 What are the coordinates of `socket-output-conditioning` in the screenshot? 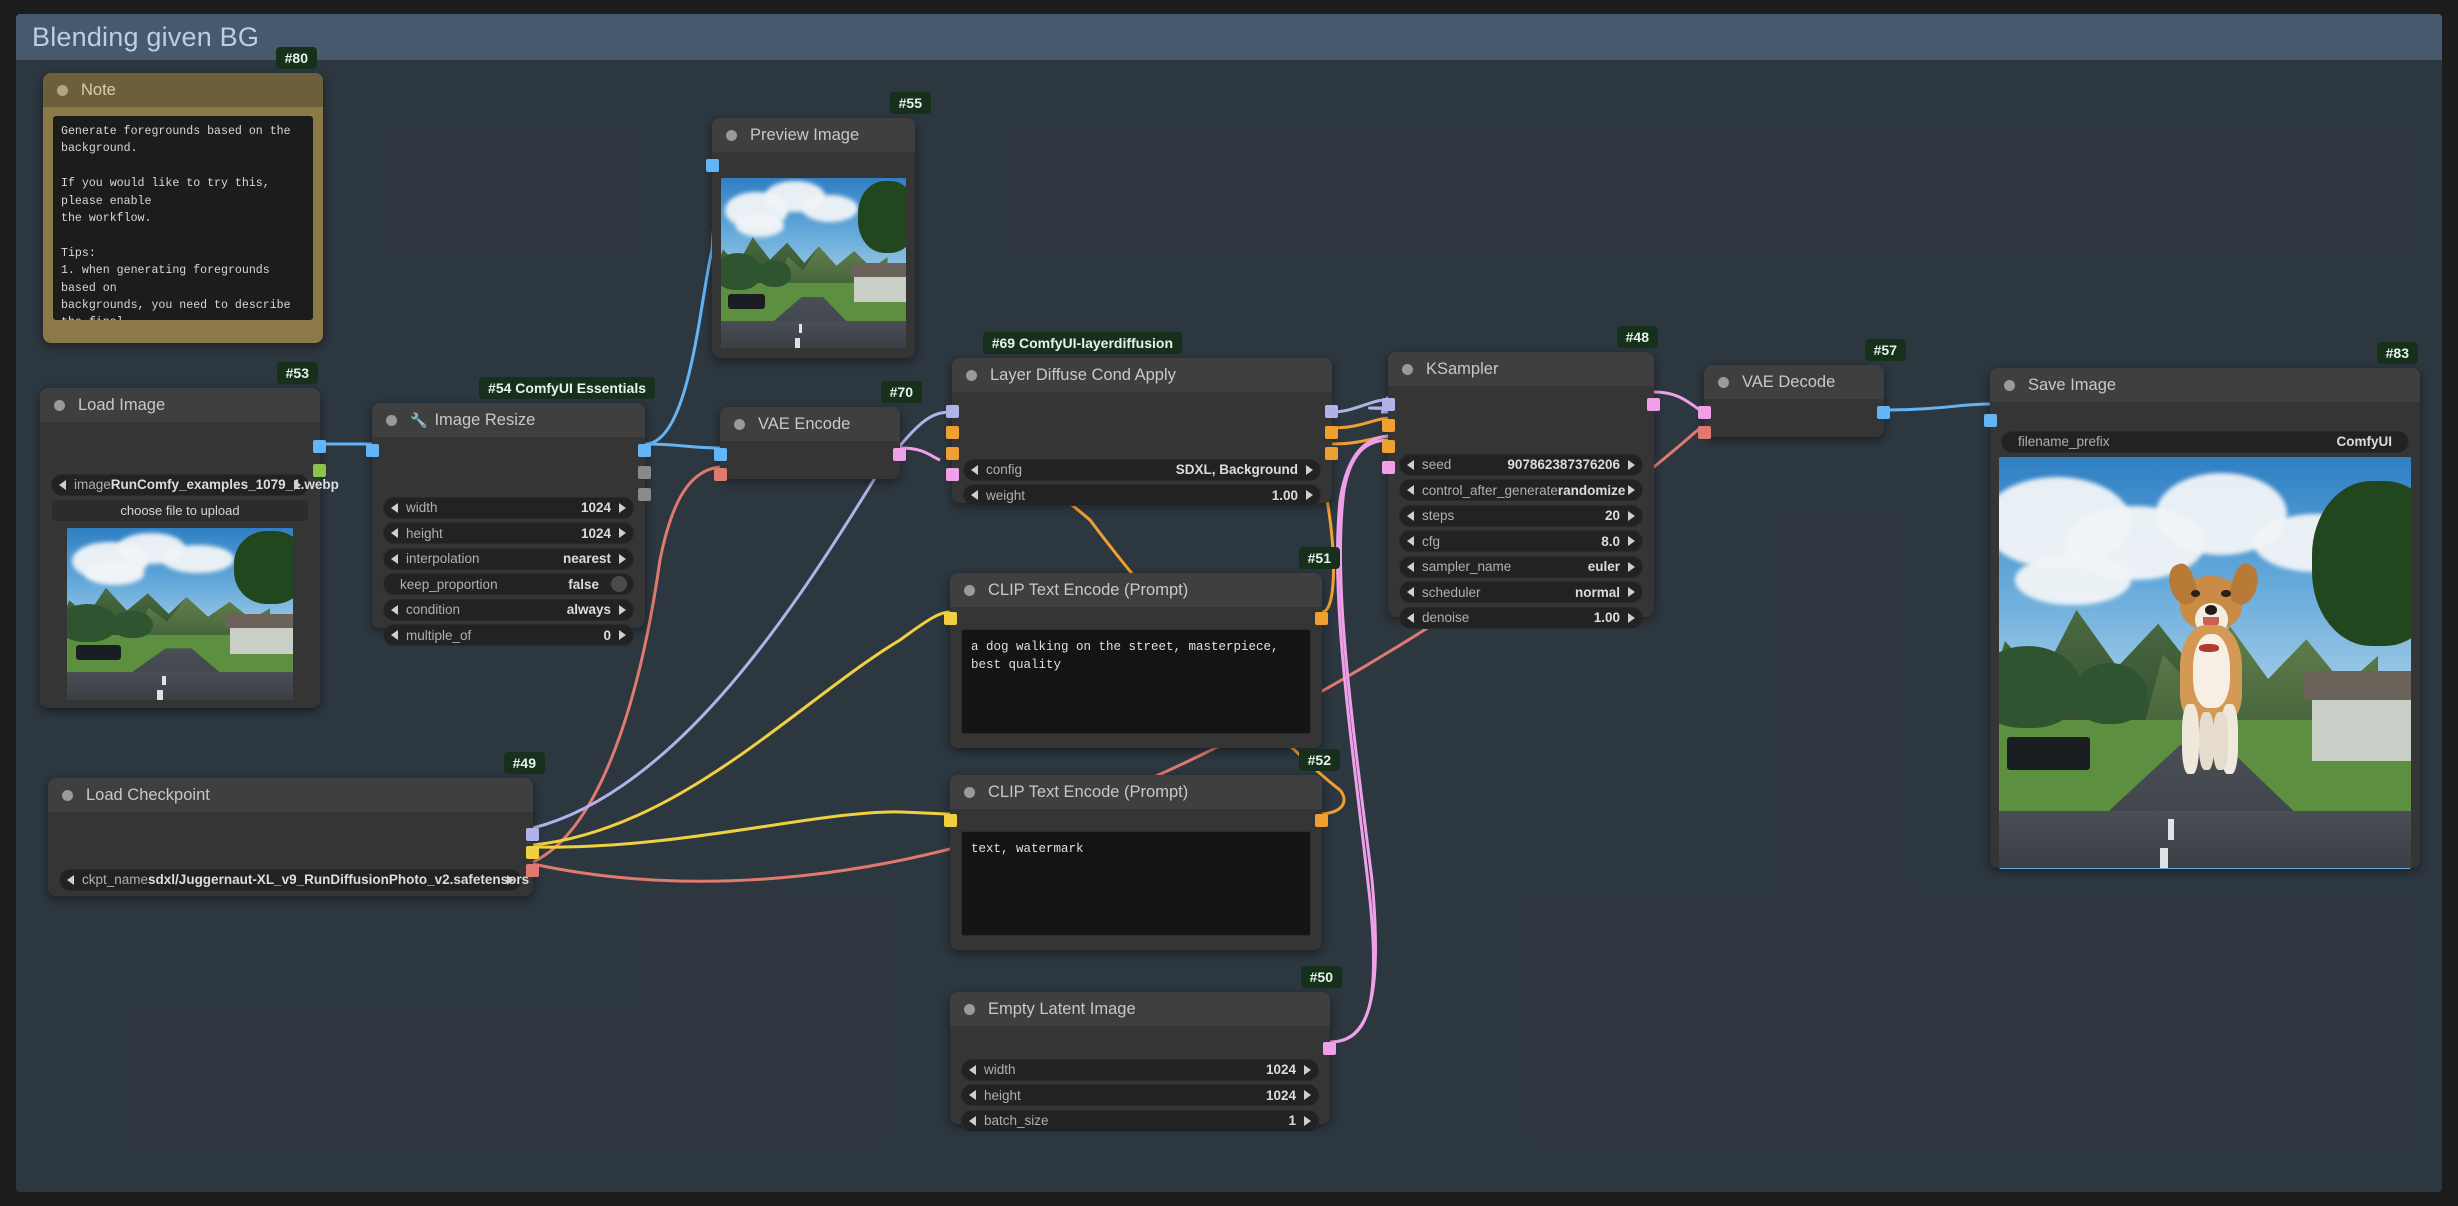 It's located at (1321, 820).